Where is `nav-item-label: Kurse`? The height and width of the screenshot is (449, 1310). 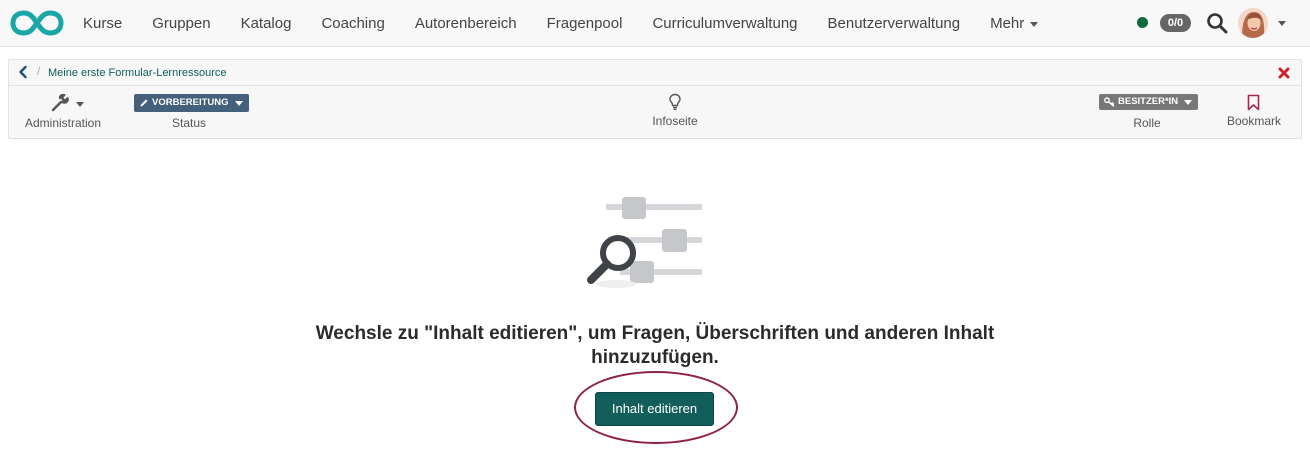 nav-item-label: Kurse is located at coordinates (103, 23).